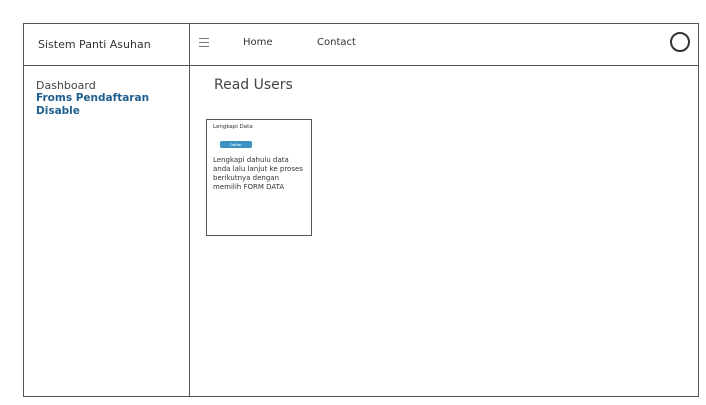  What do you see at coordinates (106, 85) in the screenshot?
I see `sidebar-item-dashboard: Dashboard` at bounding box center [106, 85].